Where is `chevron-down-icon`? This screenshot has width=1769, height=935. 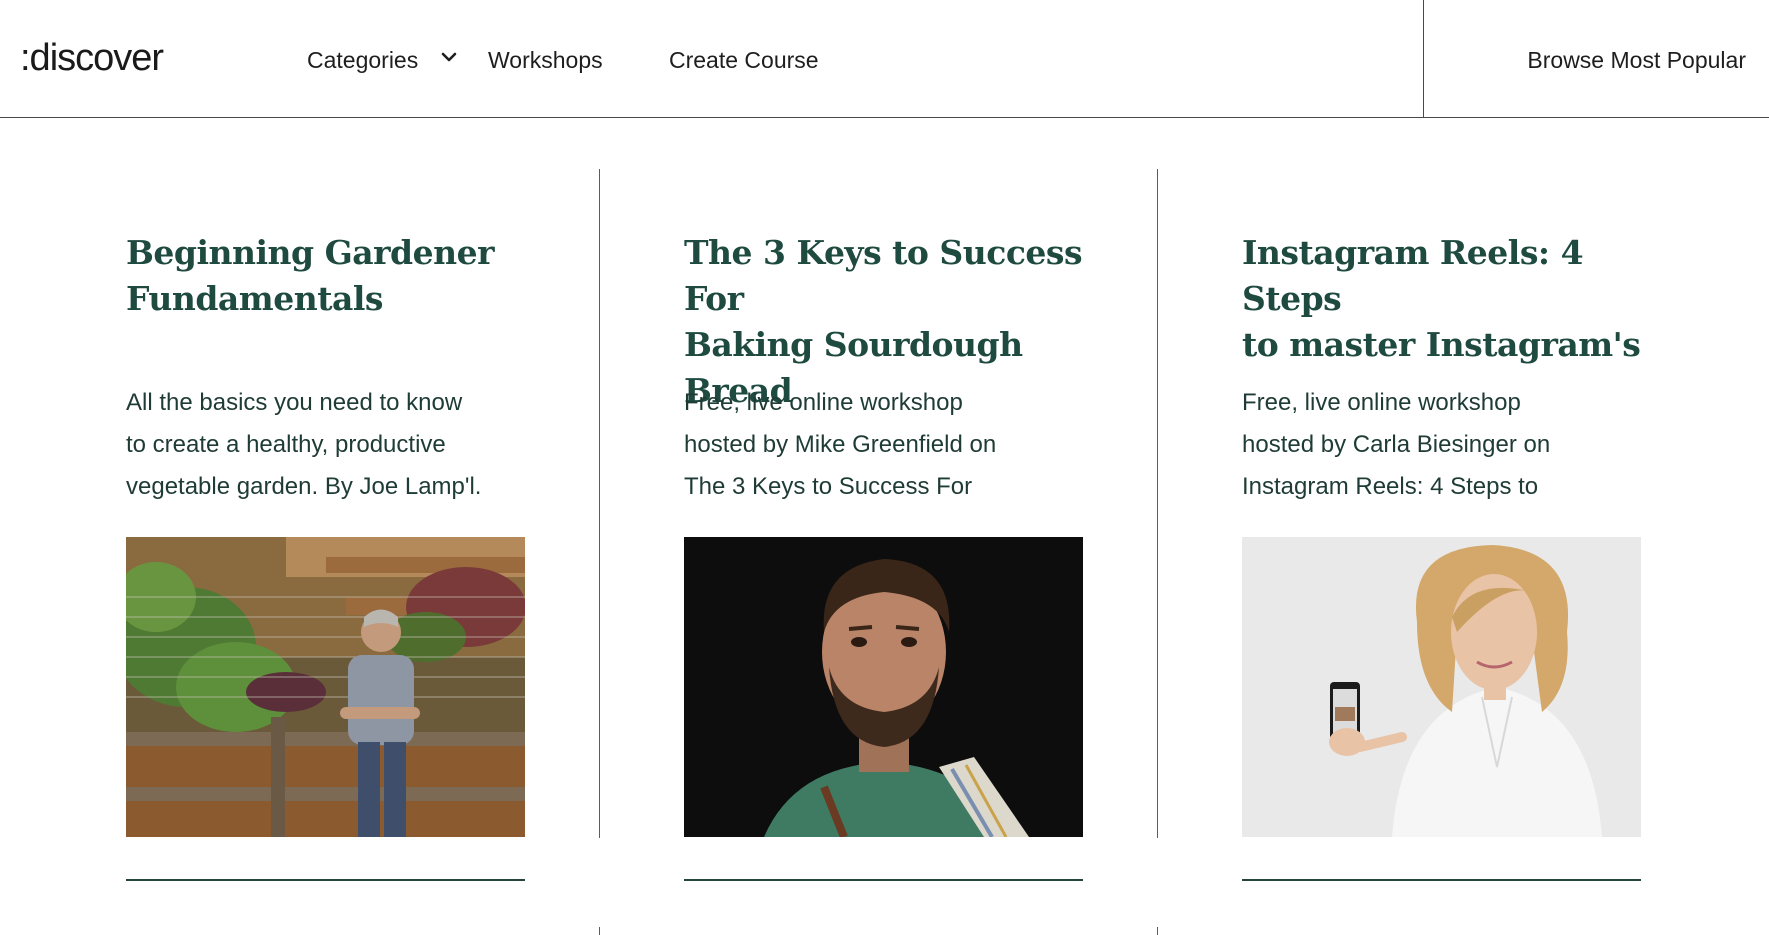
chevron-down-icon is located at coordinates (449, 57).